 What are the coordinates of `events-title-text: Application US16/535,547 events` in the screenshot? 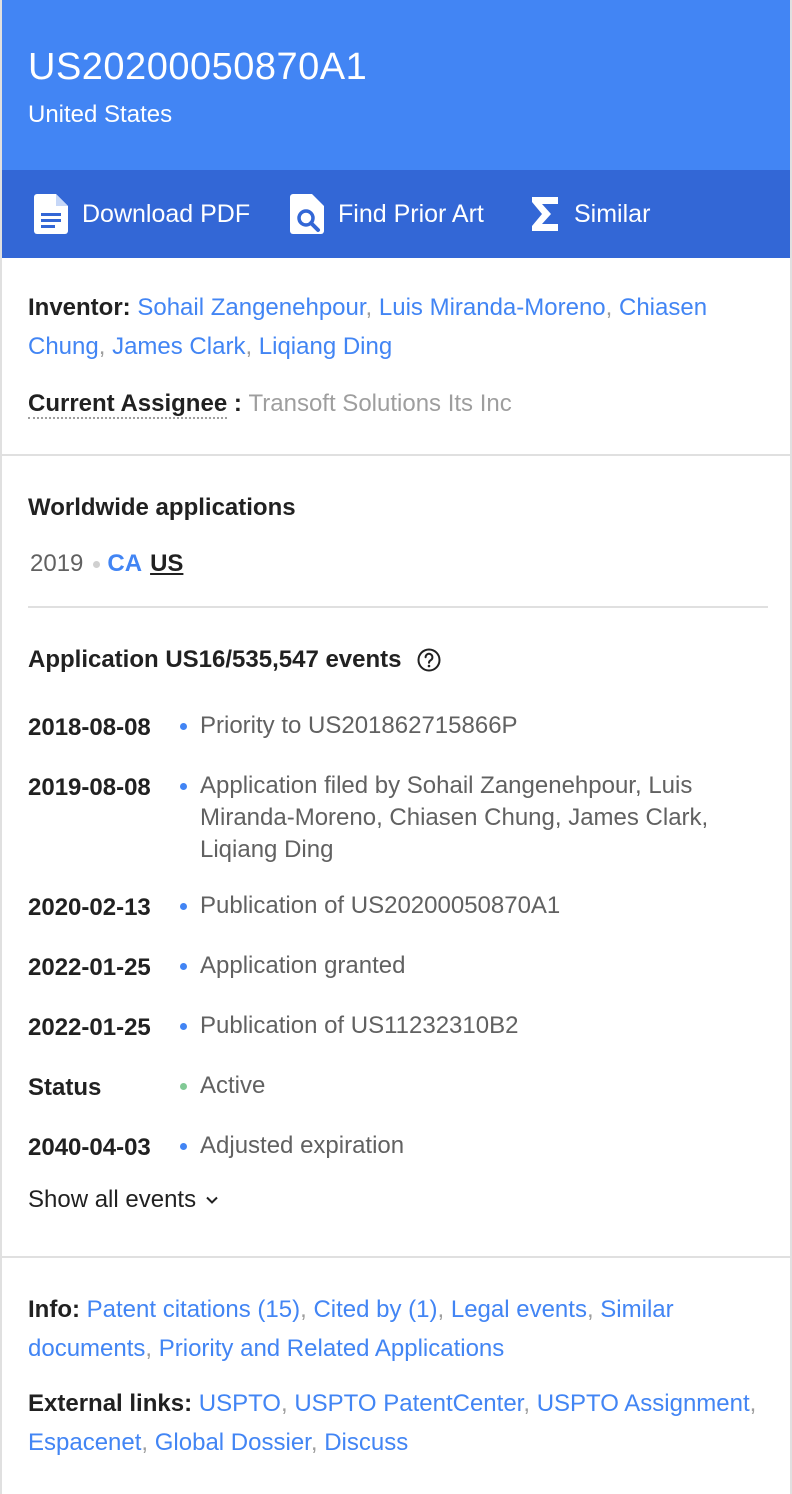 It's located at (215, 660).